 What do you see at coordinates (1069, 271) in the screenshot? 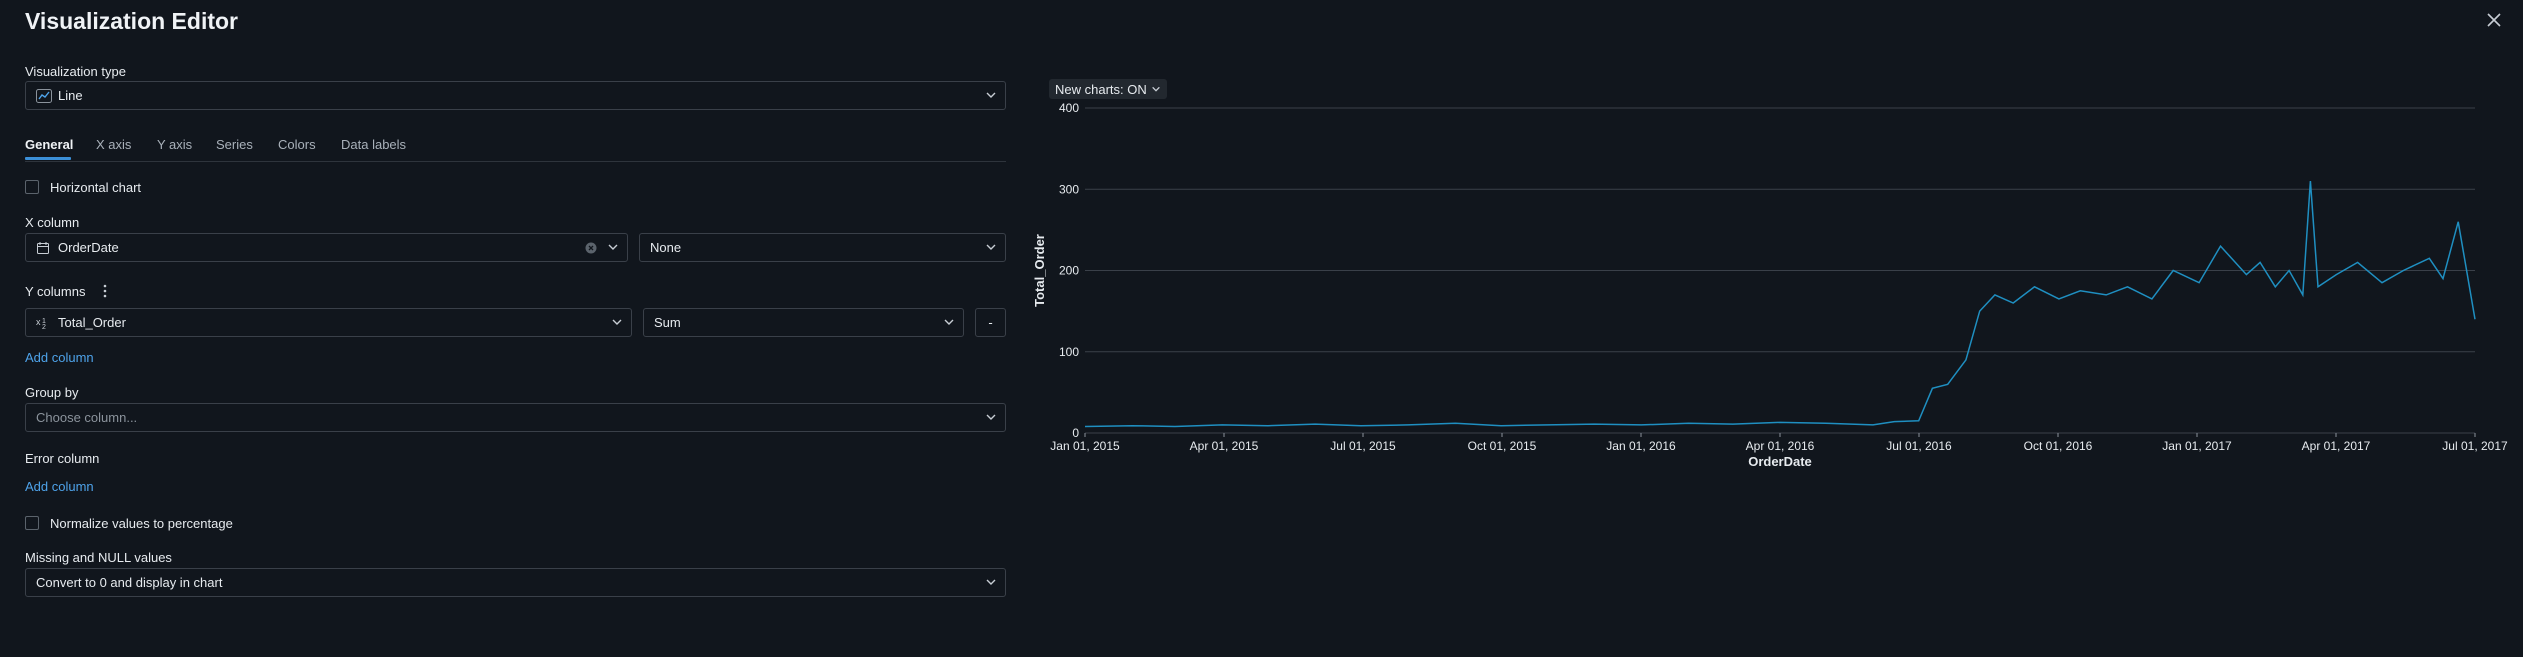
I see `y-tick-label: 200` at bounding box center [1069, 271].